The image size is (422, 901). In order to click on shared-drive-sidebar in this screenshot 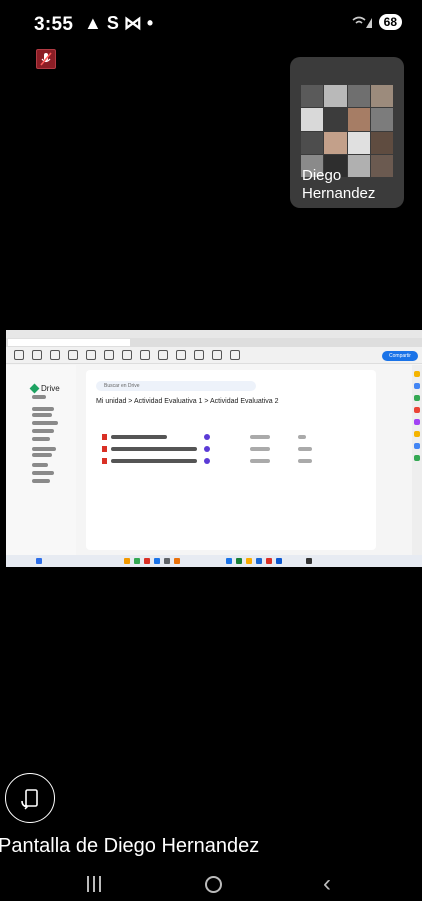, I will do `click(41, 460)`.